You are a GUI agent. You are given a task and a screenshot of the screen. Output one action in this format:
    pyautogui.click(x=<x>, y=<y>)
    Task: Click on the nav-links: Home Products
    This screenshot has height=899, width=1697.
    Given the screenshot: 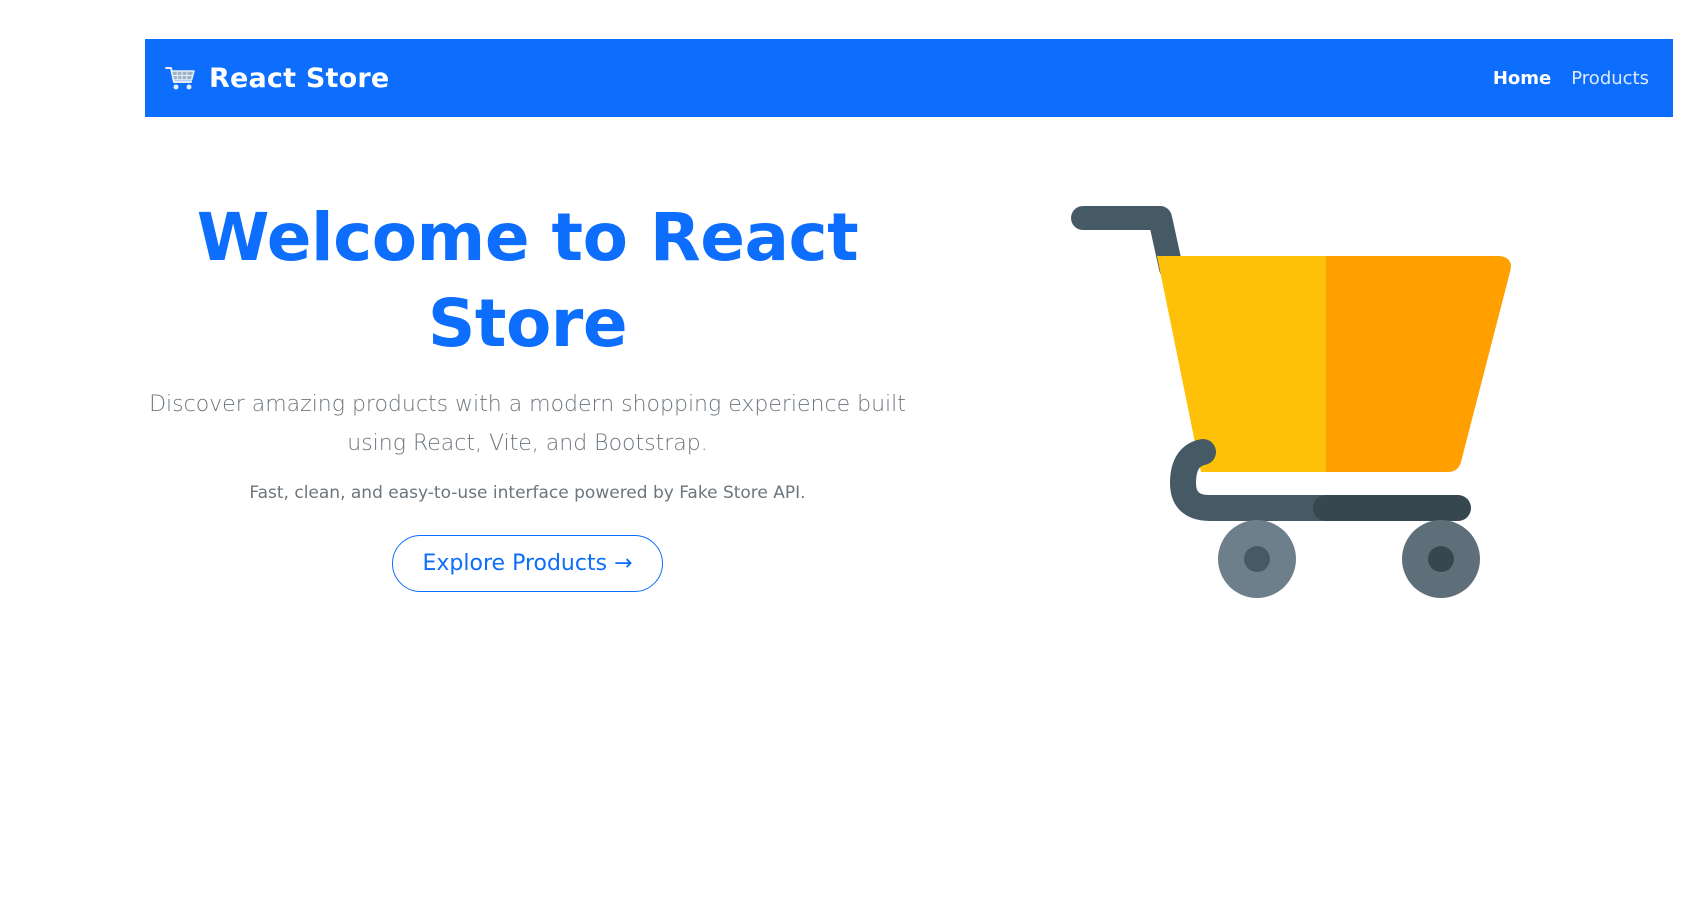 What is the action you would take?
    pyautogui.click(x=1571, y=78)
    